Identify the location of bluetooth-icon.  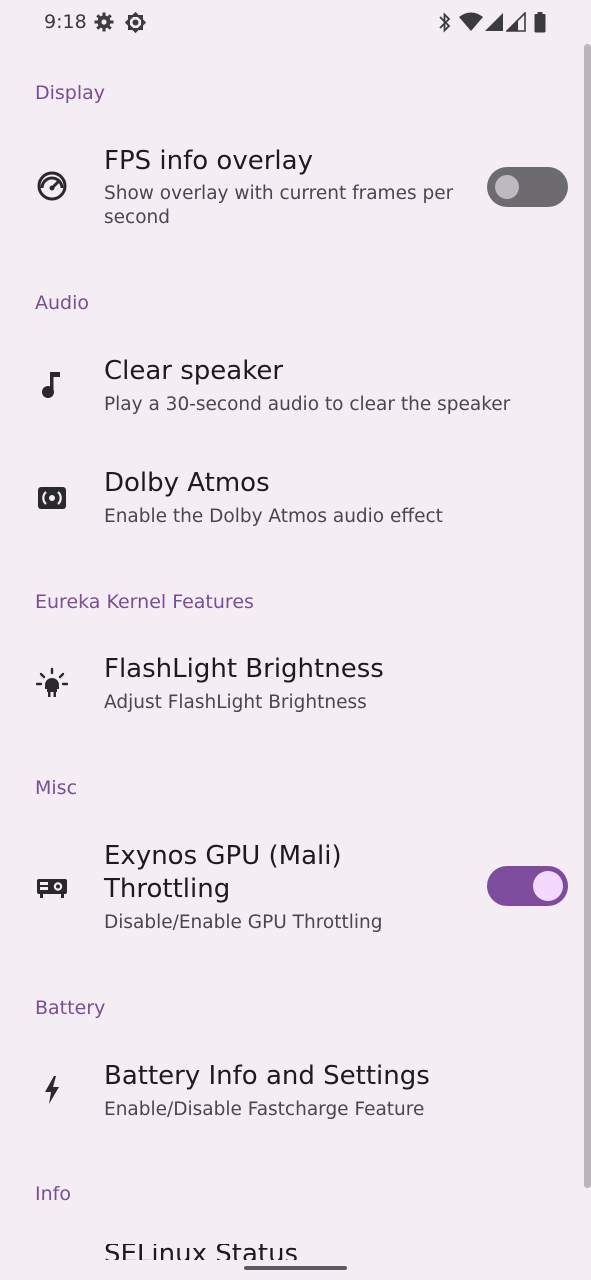
(445, 24).